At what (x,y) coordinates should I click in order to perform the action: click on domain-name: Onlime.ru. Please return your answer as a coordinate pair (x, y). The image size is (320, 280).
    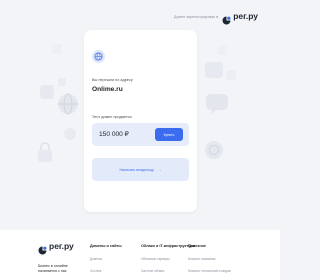
    Looking at the image, I should click on (107, 89).